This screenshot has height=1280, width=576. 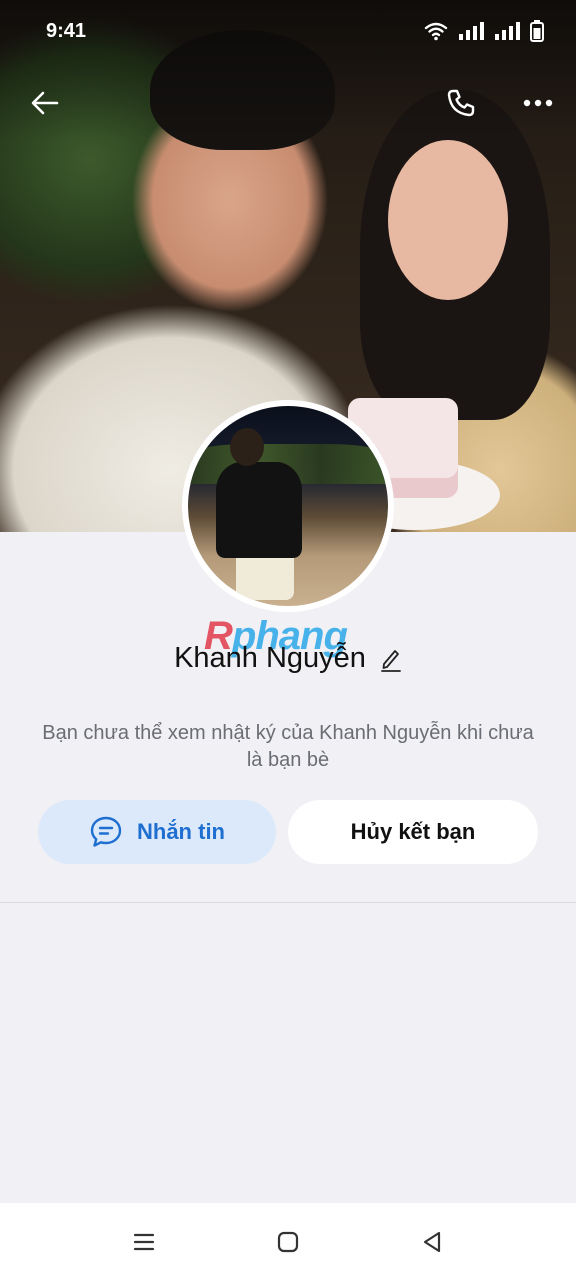 I want to click on battery-icon, so click(x=537, y=31).